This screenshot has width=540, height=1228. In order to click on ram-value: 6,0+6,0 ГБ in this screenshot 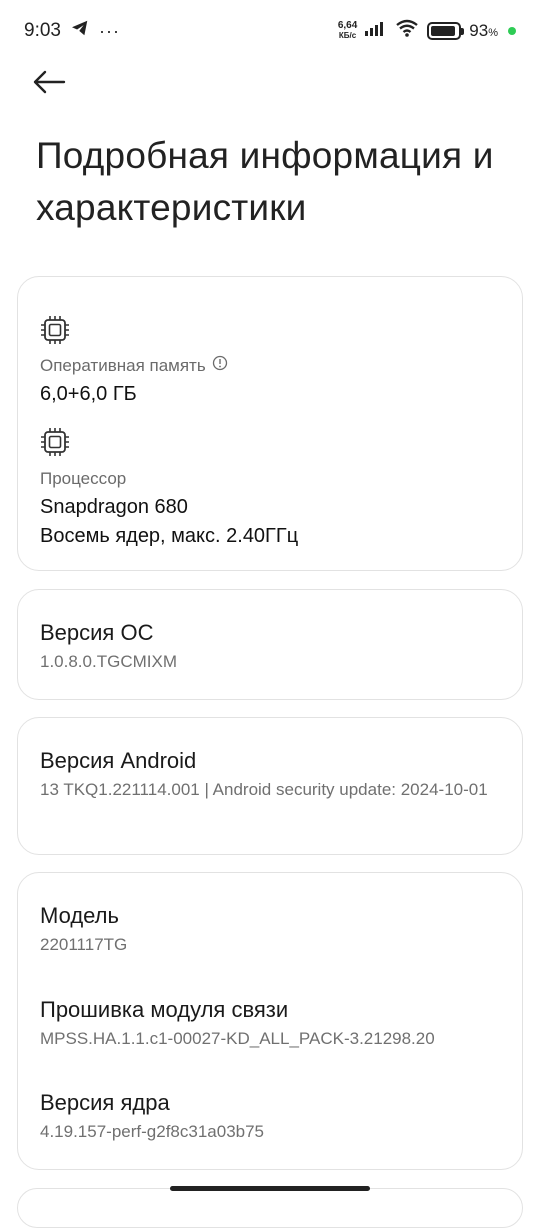, I will do `click(88, 394)`.